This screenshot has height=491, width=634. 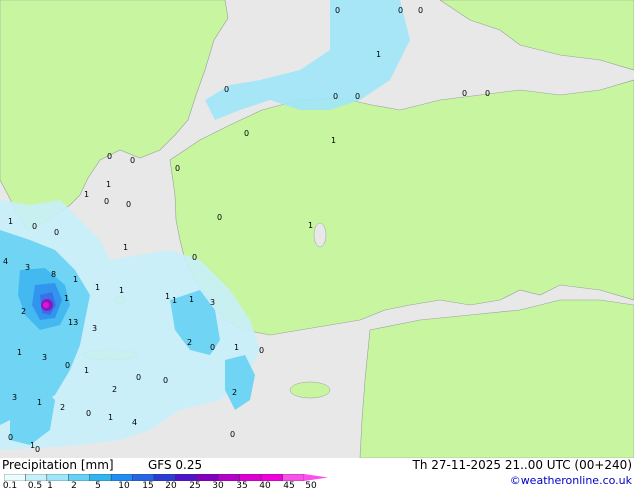 I want to click on credit-link: ©weatheronline.co.uk, so click(x=571, y=480).